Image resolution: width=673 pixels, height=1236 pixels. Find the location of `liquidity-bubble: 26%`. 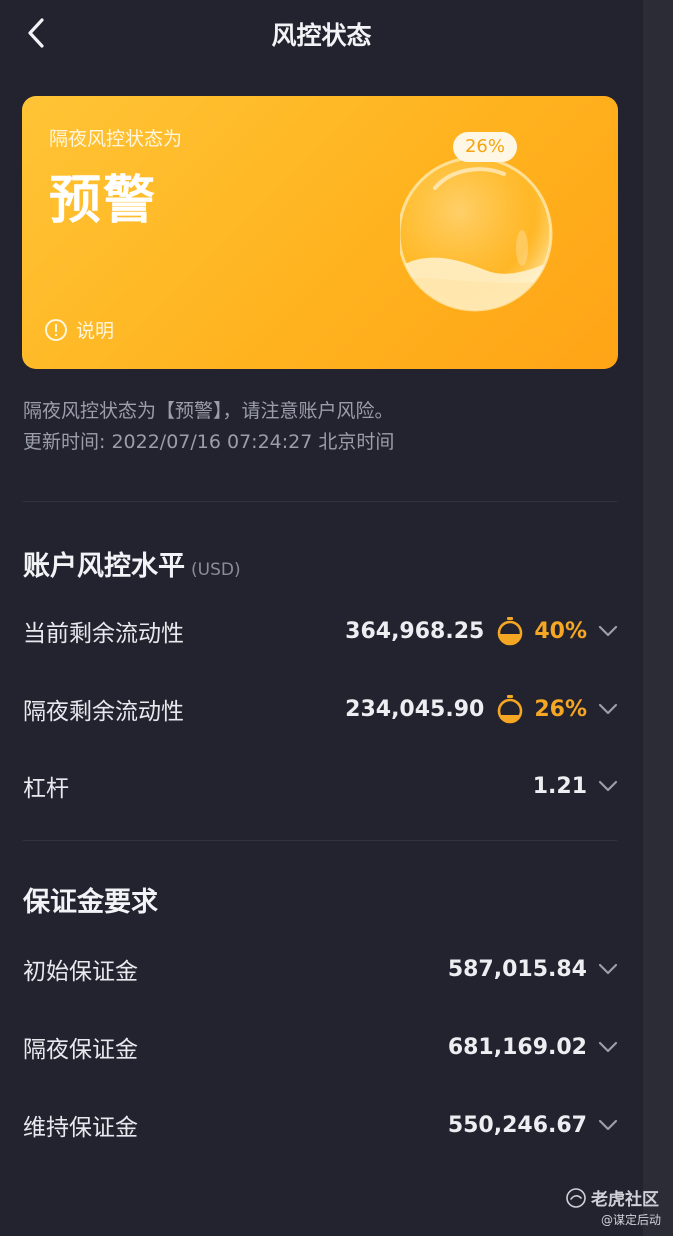

liquidity-bubble: 26% is located at coordinates (482, 222).